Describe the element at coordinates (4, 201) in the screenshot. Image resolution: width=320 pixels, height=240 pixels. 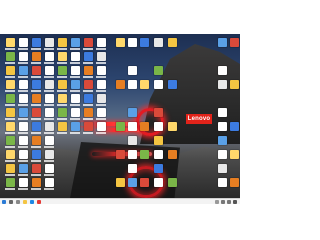
I see `start-icon` at that location.